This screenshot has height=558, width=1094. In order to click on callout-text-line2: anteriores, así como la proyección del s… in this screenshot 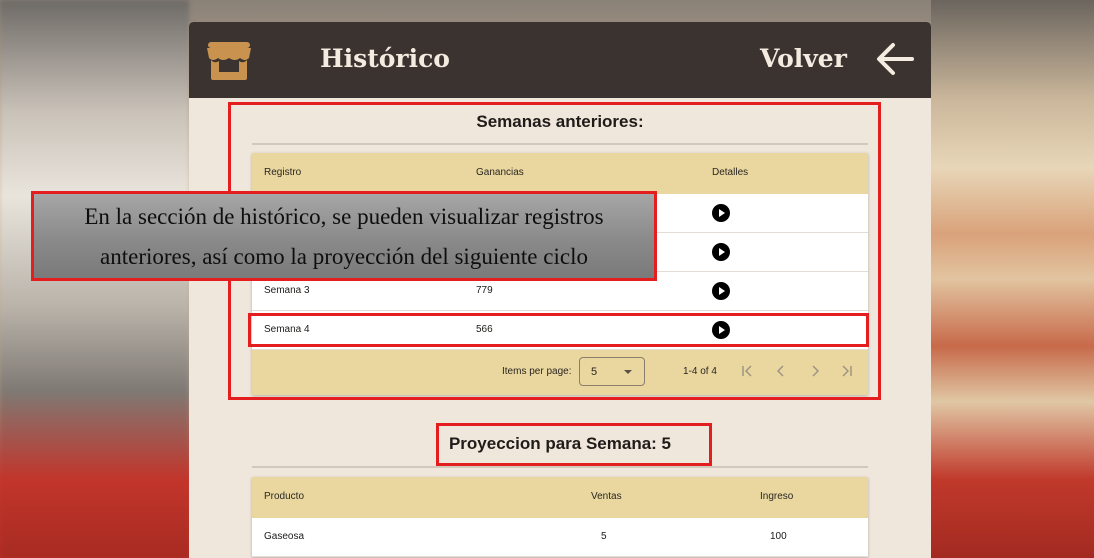, I will do `click(344, 256)`.